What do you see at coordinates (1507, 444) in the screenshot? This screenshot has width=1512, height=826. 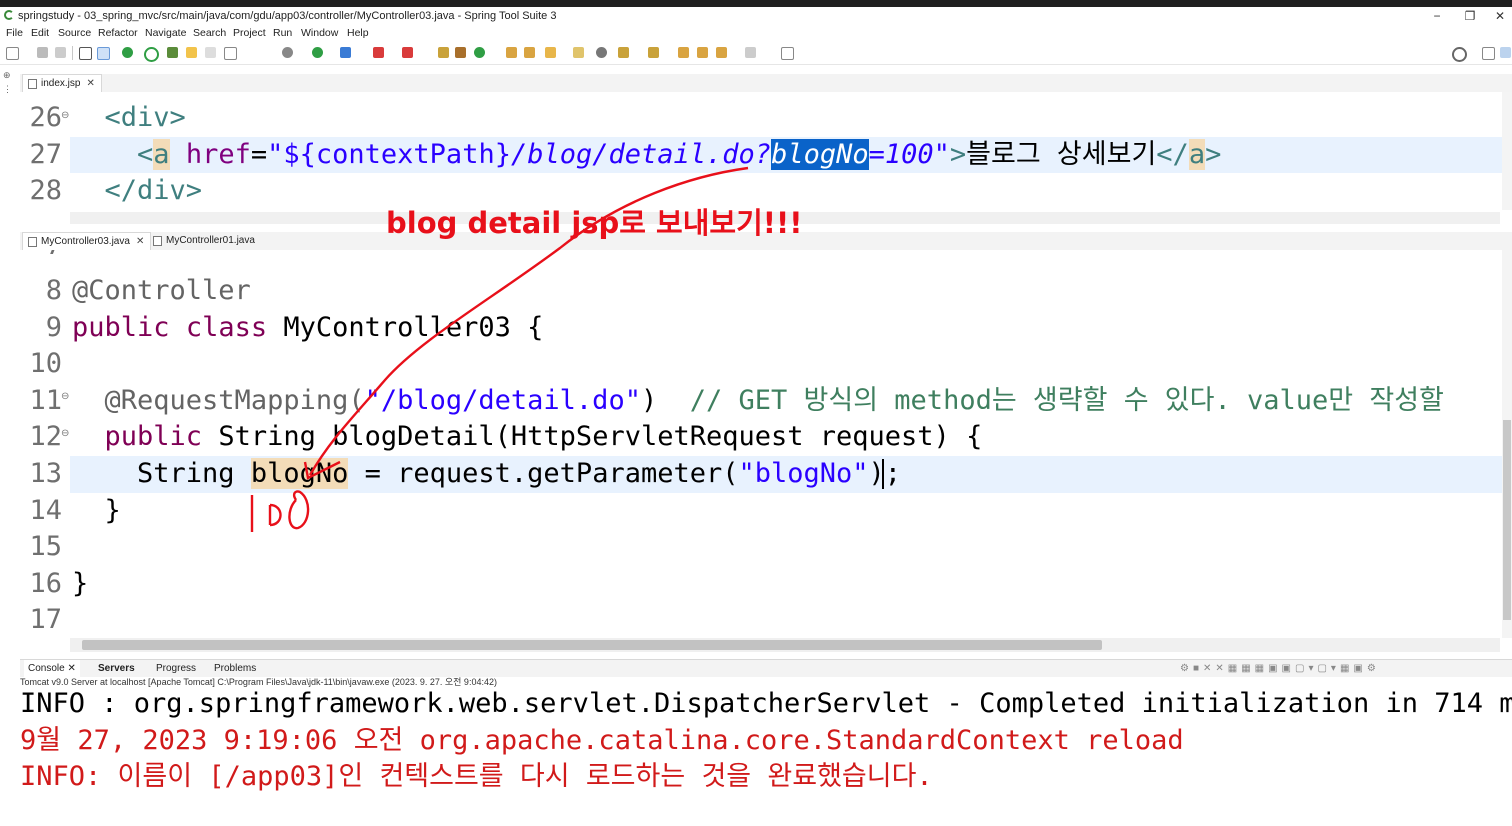 I see `vertical-scrollbar-main` at bounding box center [1507, 444].